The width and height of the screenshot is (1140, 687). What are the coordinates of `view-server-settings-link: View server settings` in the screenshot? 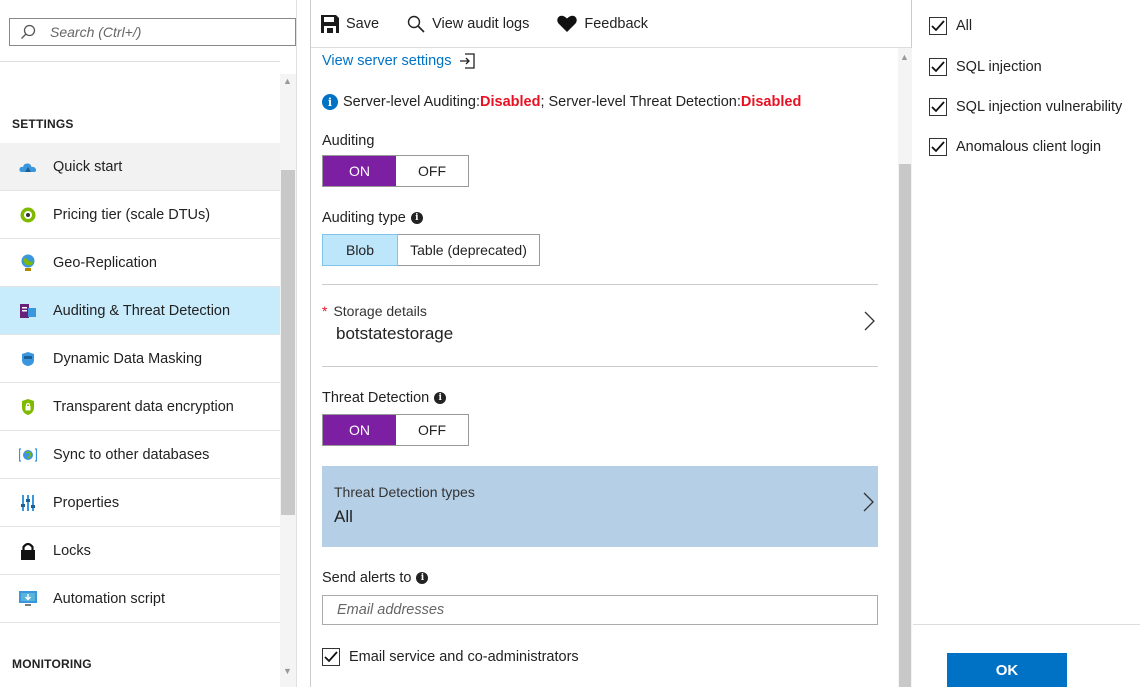 It's located at (399, 61).